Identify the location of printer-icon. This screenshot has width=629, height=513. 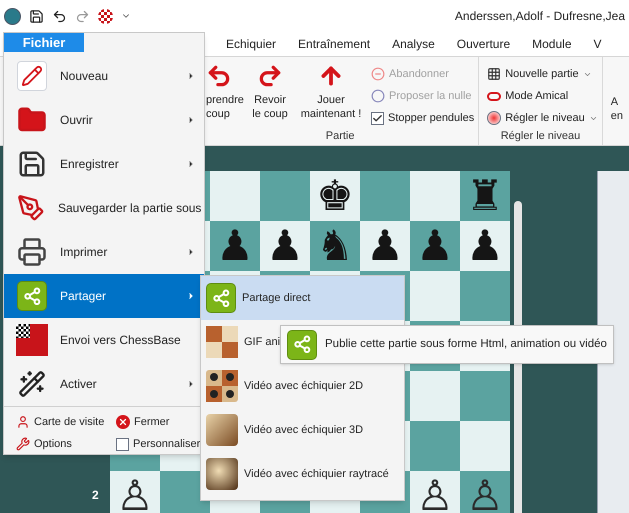
(32, 252).